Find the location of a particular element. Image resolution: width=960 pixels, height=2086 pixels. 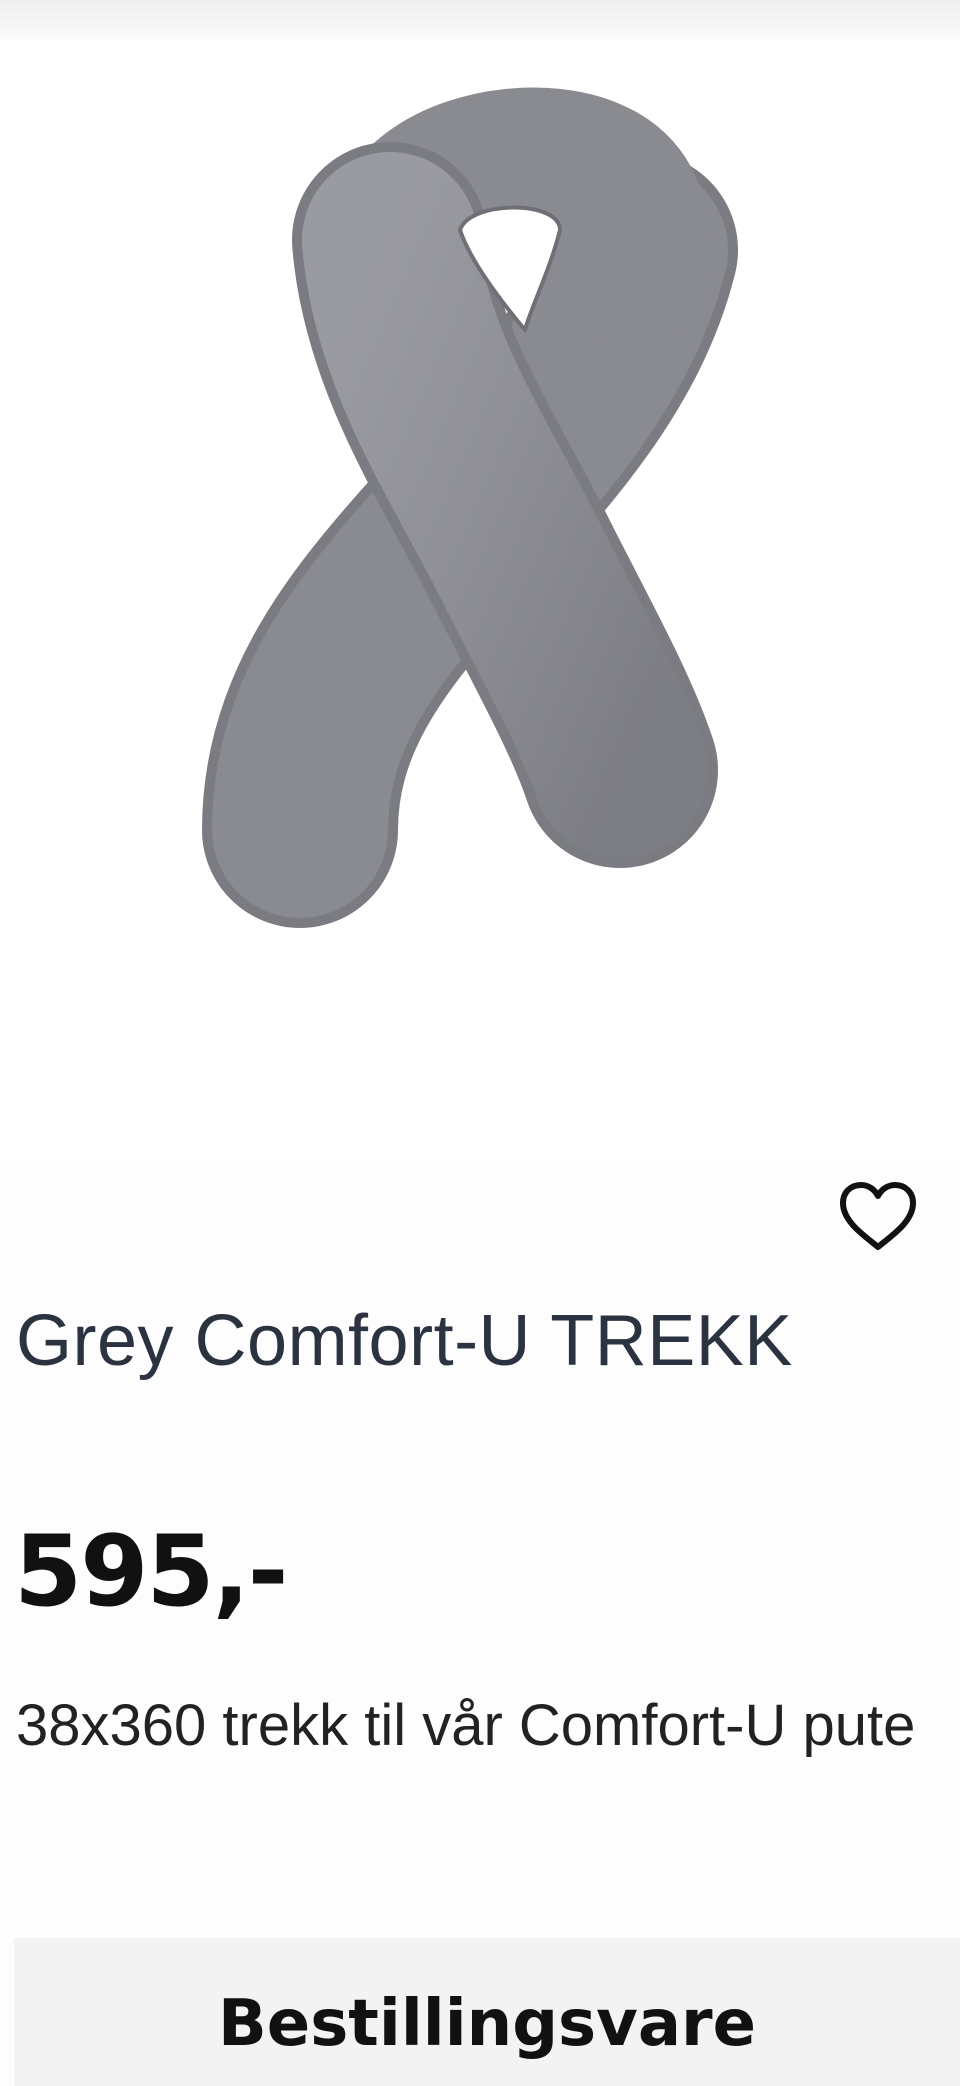

availability-box: Bestillingsvare is located at coordinates (487, 2012).